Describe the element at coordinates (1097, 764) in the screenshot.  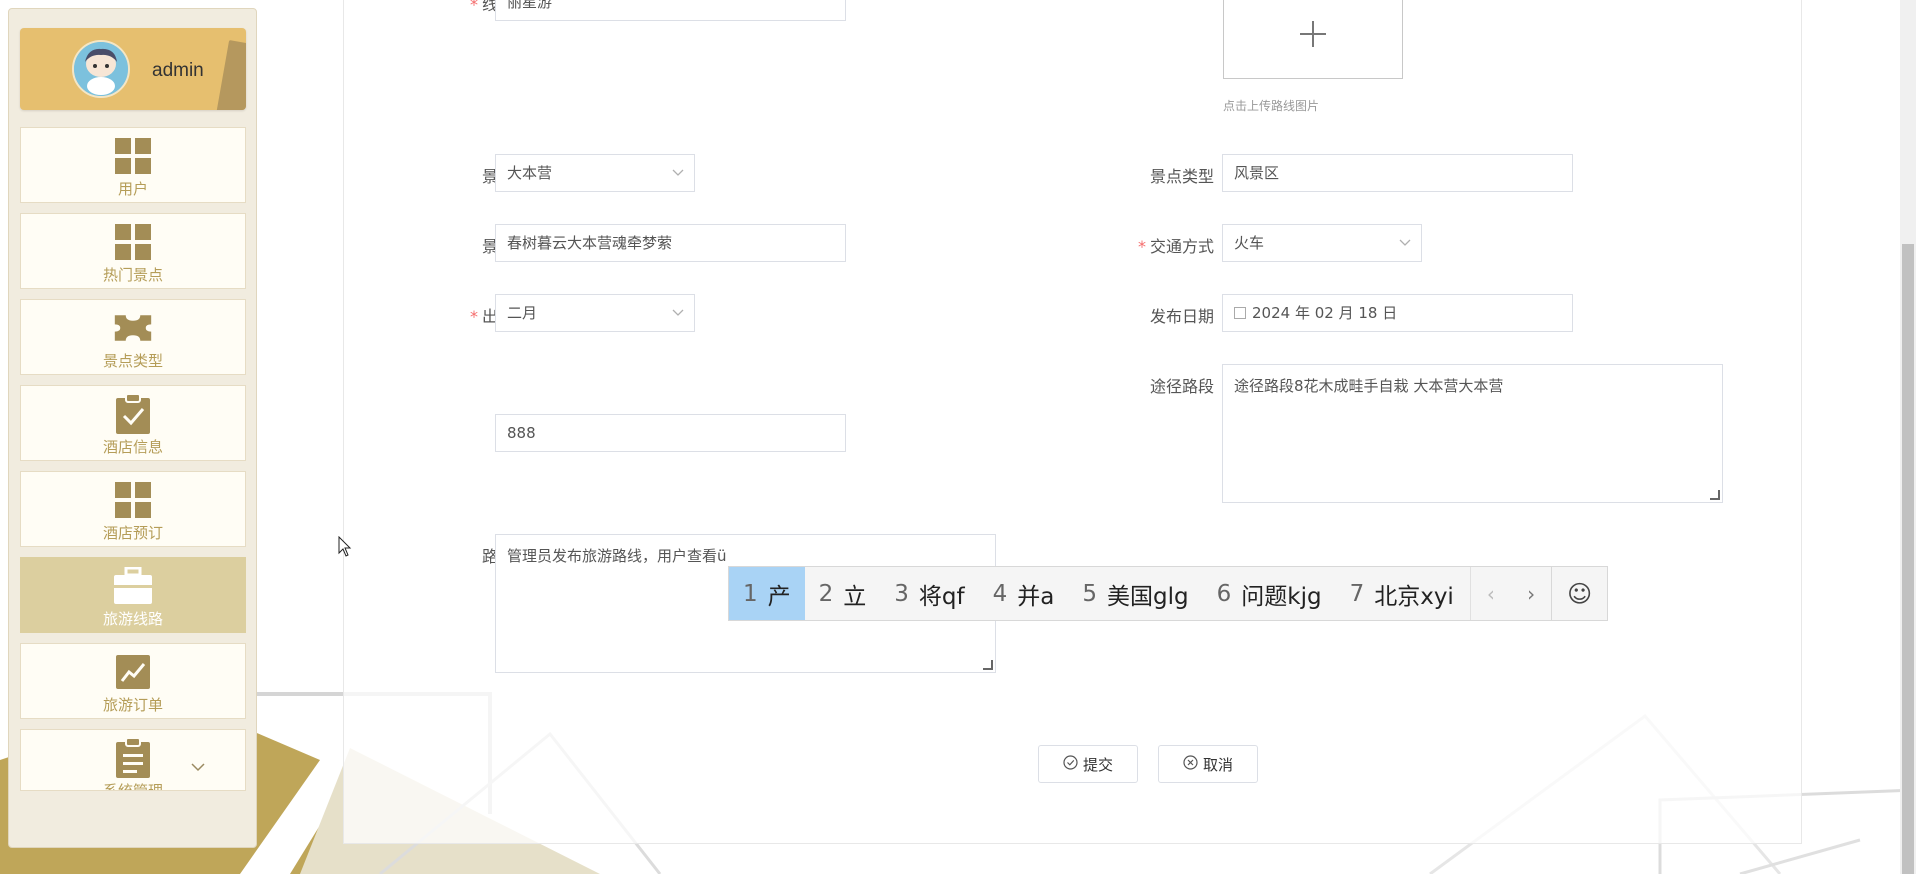
I see `submit-label: 提交` at that location.